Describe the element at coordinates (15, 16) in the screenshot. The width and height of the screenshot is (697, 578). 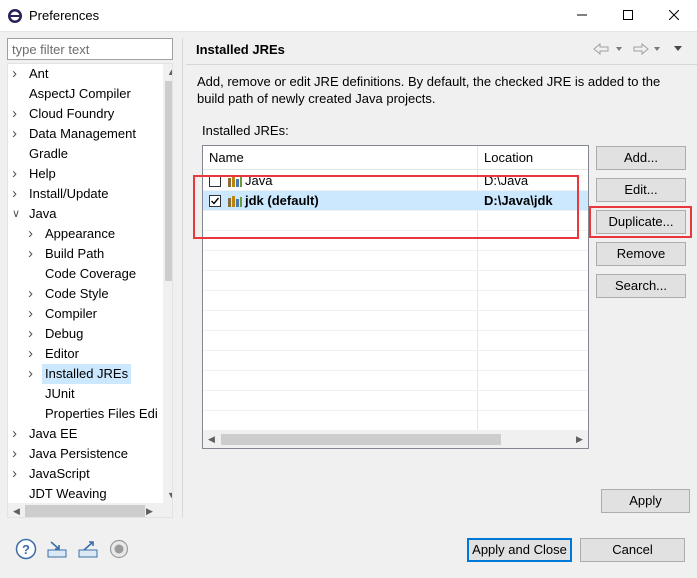
I see `eclipse-icon` at that location.